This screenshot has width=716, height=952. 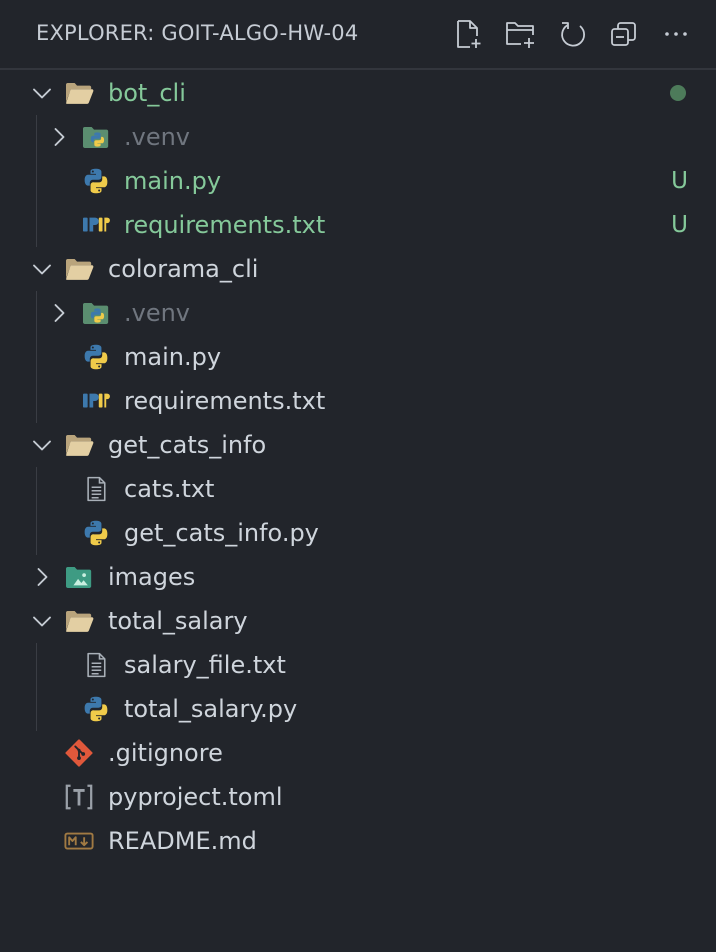 I want to click on image-folder-icon, so click(x=79, y=577).